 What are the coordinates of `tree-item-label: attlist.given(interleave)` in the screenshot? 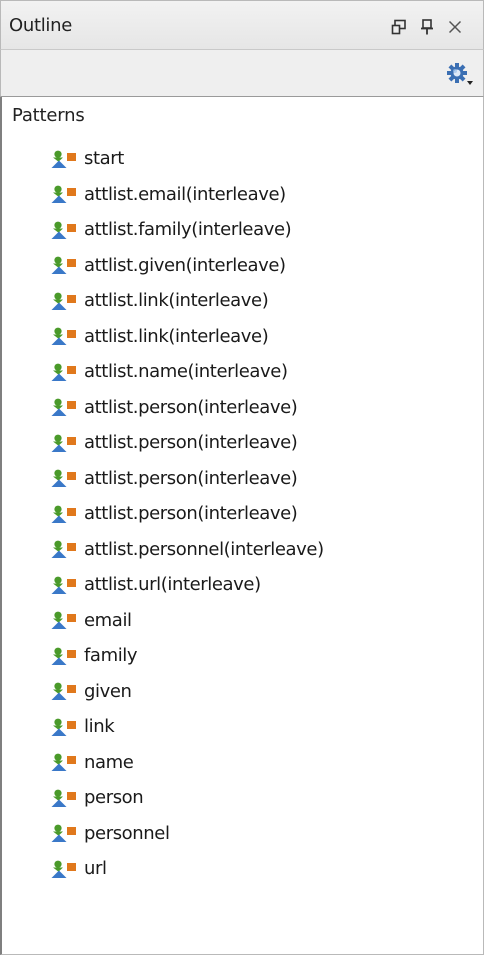 It's located at (185, 265).